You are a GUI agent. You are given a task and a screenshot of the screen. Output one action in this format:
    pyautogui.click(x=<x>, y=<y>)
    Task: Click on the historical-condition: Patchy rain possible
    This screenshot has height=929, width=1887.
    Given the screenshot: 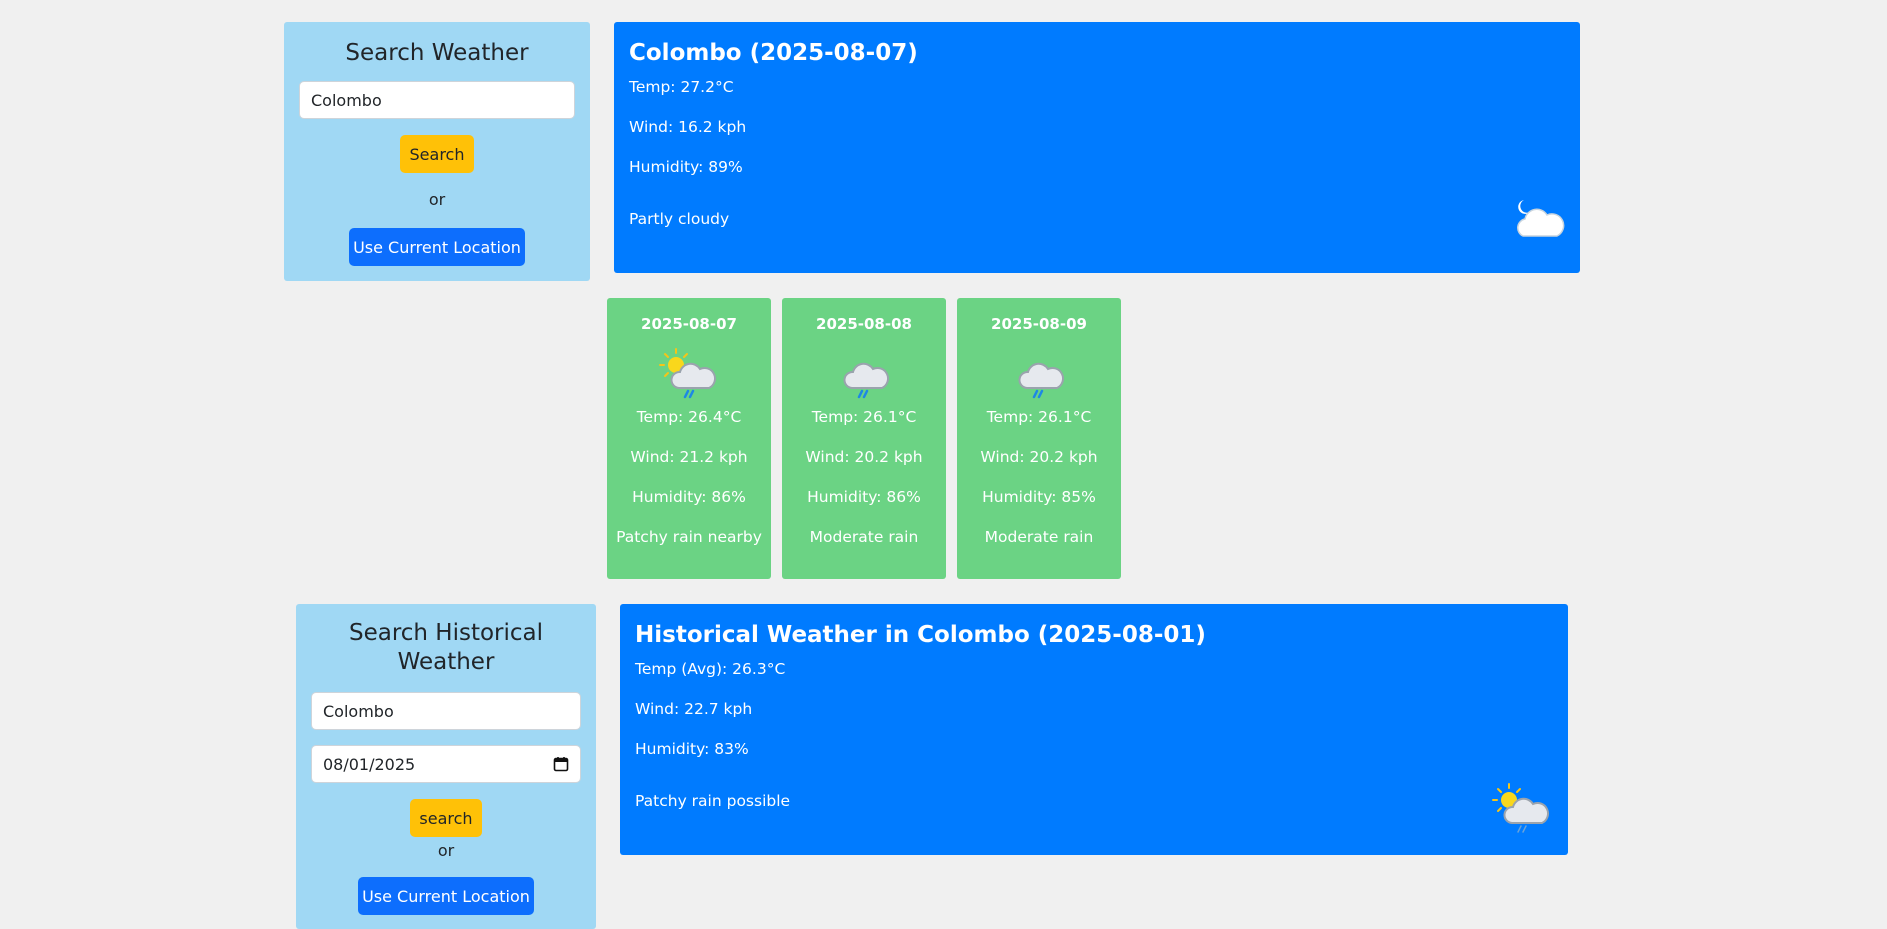 What is the action you would take?
    pyautogui.click(x=713, y=801)
    